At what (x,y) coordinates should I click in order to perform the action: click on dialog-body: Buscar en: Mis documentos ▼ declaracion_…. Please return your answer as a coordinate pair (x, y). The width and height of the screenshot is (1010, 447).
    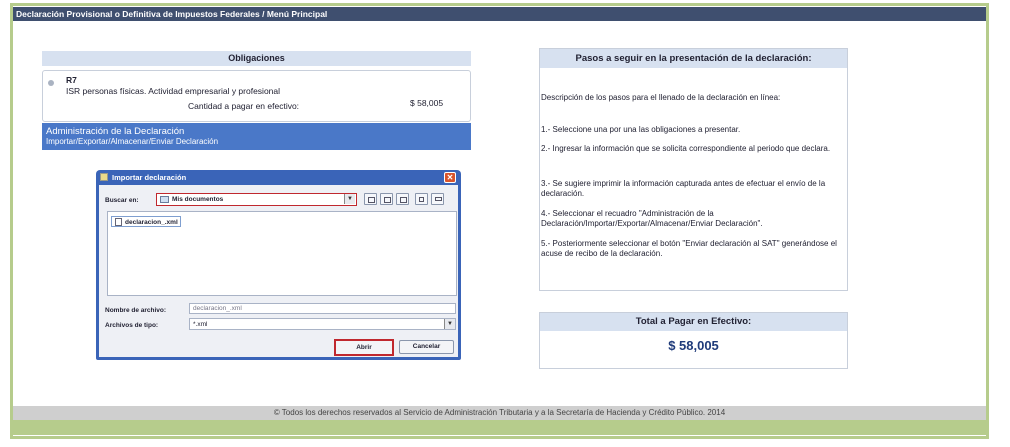
    Looking at the image, I should click on (278, 271).